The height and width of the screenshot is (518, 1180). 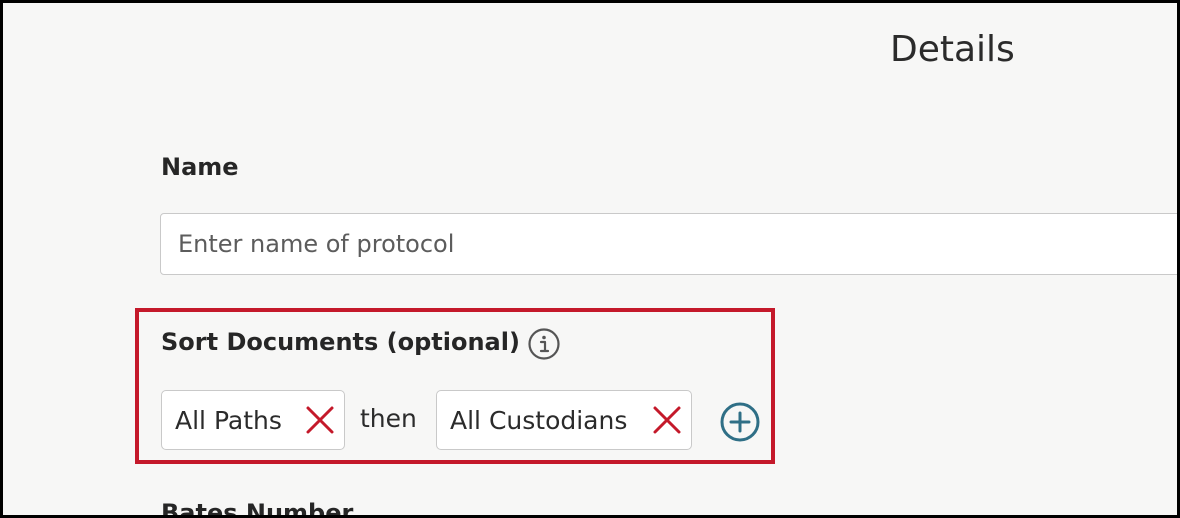 I want to click on sort-chip-all-paths: All Paths, so click(x=253, y=420).